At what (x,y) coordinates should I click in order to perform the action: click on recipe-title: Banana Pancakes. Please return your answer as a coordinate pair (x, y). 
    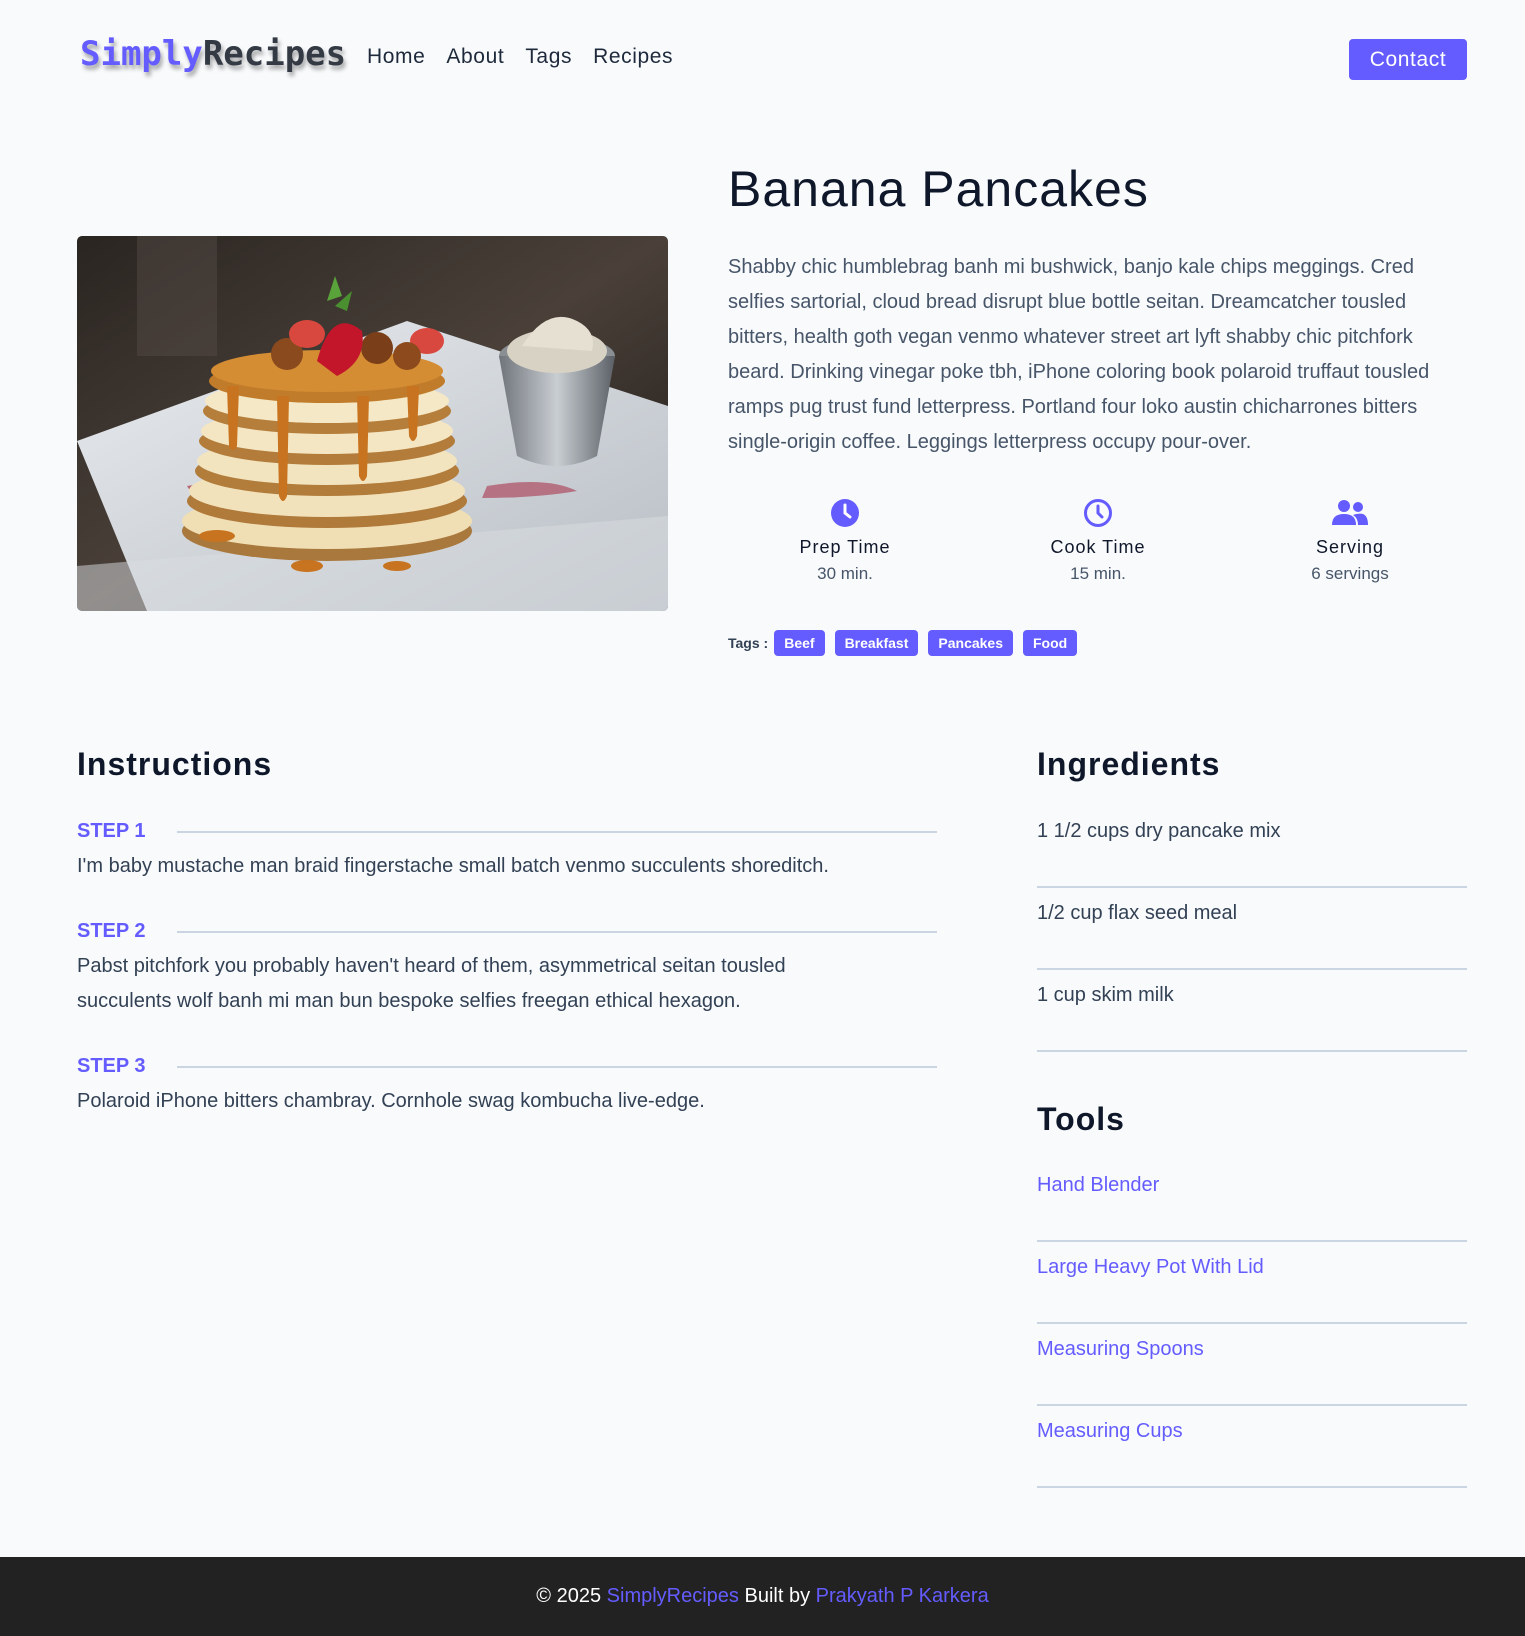
    Looking at the image, I should click on (938, 189).